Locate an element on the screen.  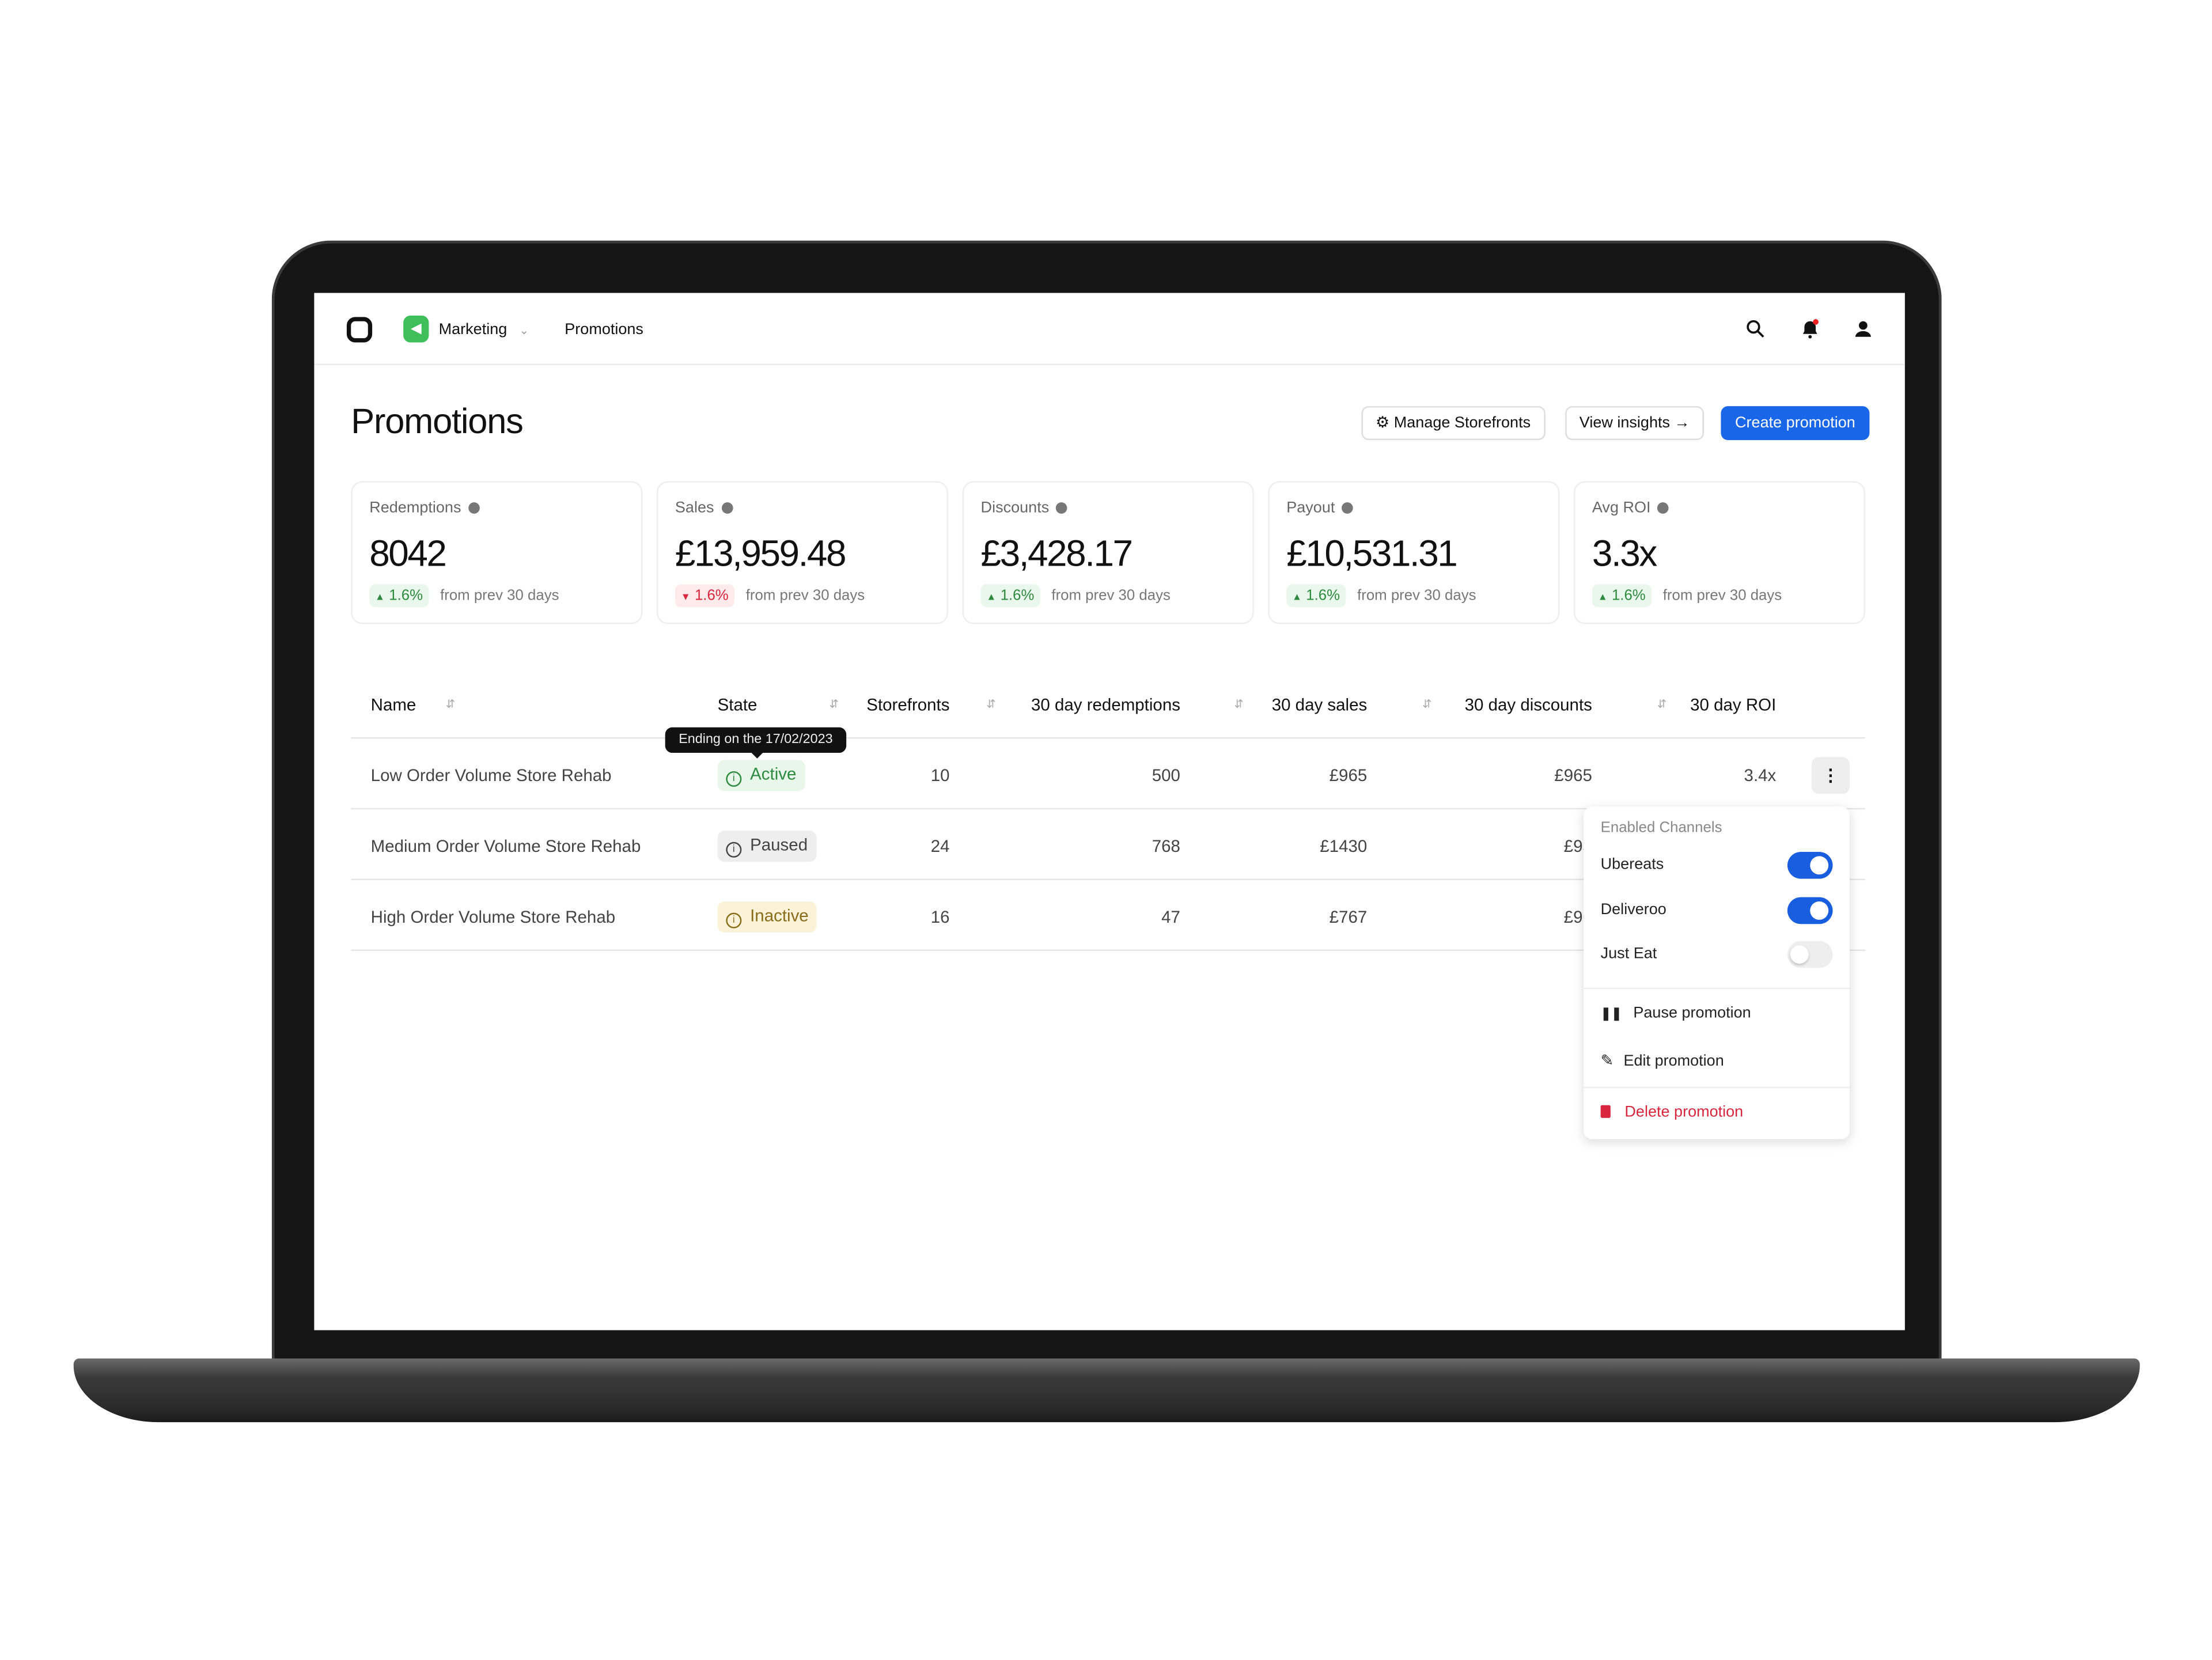
cell-storefronts: 16 is located at coordinates (940, 917).